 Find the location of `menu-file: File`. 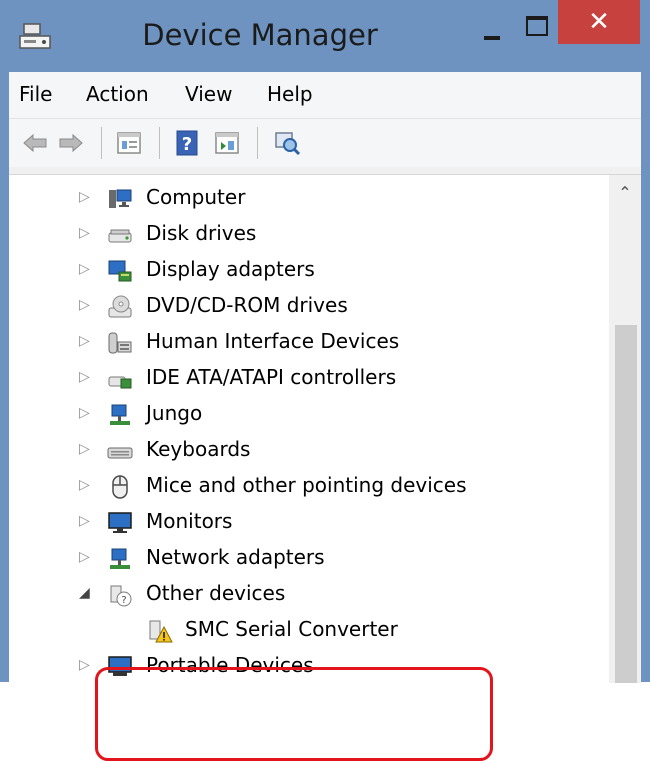

menu-file: File is located at coordinates (35, 94).